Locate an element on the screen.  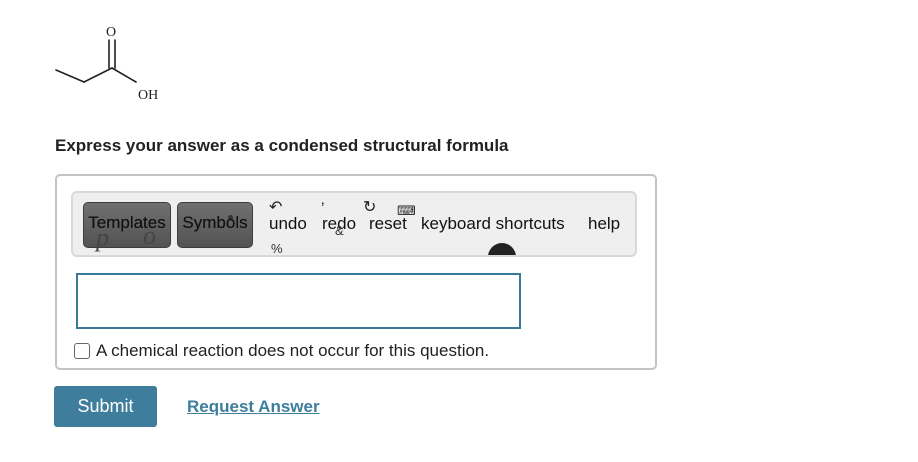
percent-glyph-icon: % is located at coordinates (277, 248).